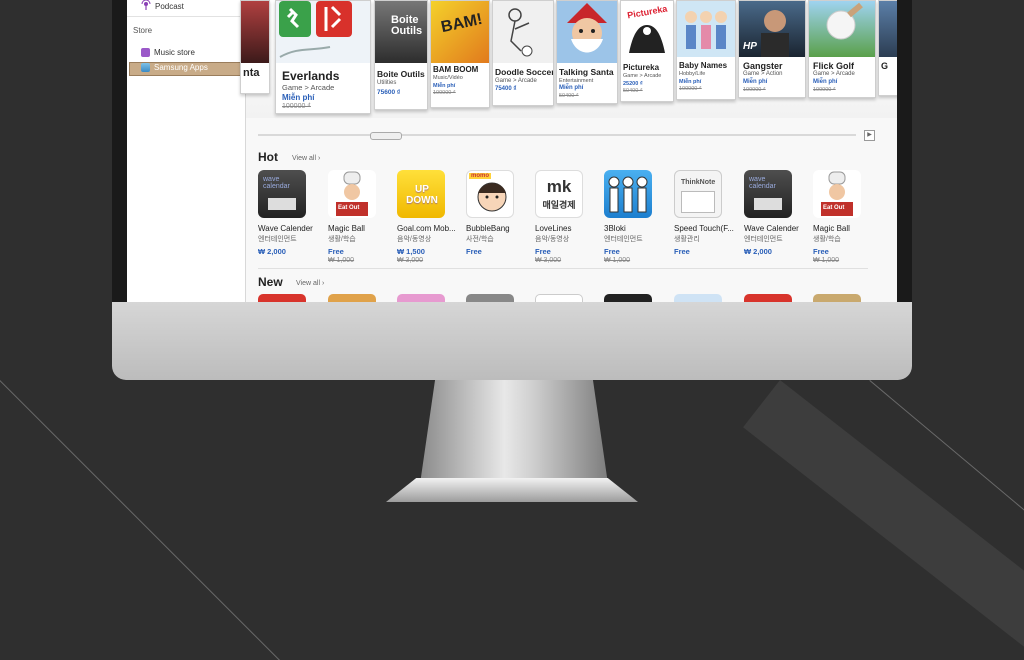 Image resolution: width=1024 pixels, height=660 pixels. Describe the element at coordinates (362, 217) in the screenshot. I see `hot-app-magic-ball: Eat Out Magic Ball 생활/학습 Free ₩ 1,000` at that location.